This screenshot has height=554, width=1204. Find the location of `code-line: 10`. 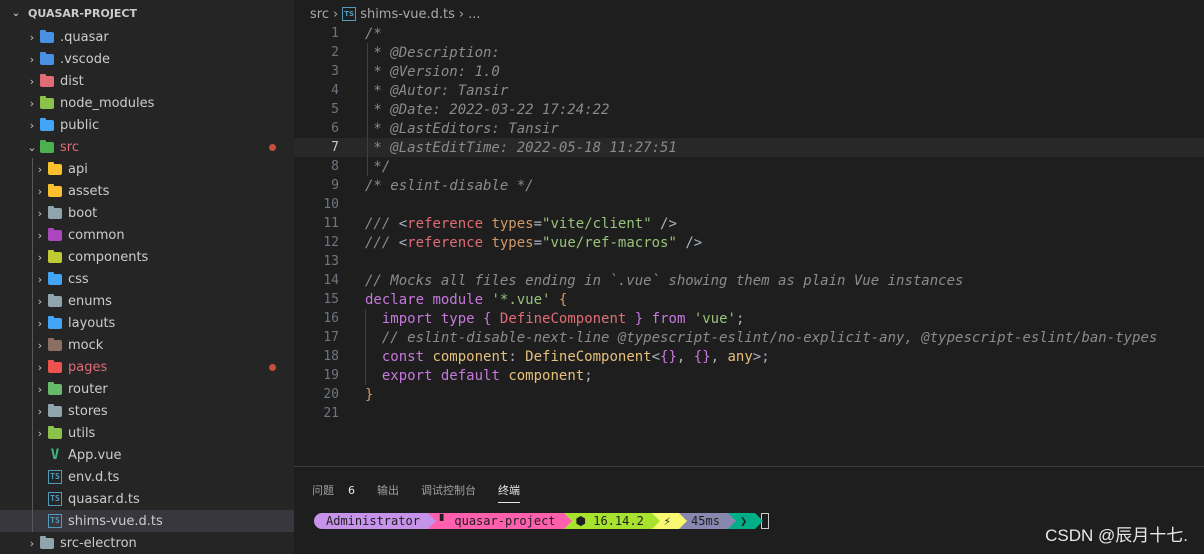

code-line: 10 is located at coordinates (749, 204).